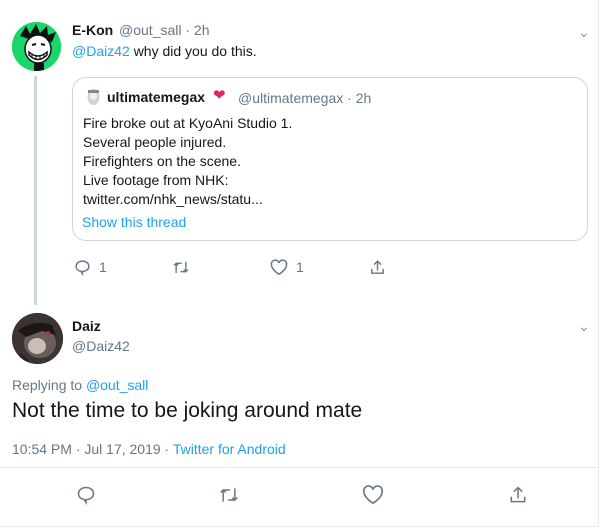  I want to click on quoted-avatar, so click(93, 97).